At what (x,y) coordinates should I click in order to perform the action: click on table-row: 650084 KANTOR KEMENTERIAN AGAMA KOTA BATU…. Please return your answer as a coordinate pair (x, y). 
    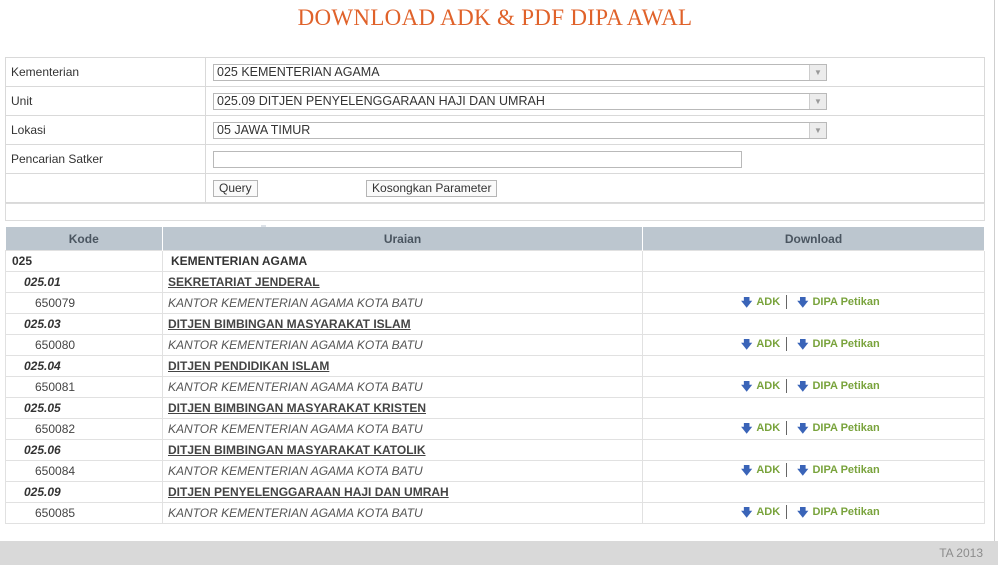
    Looking at the image, I should click on (495, 471).